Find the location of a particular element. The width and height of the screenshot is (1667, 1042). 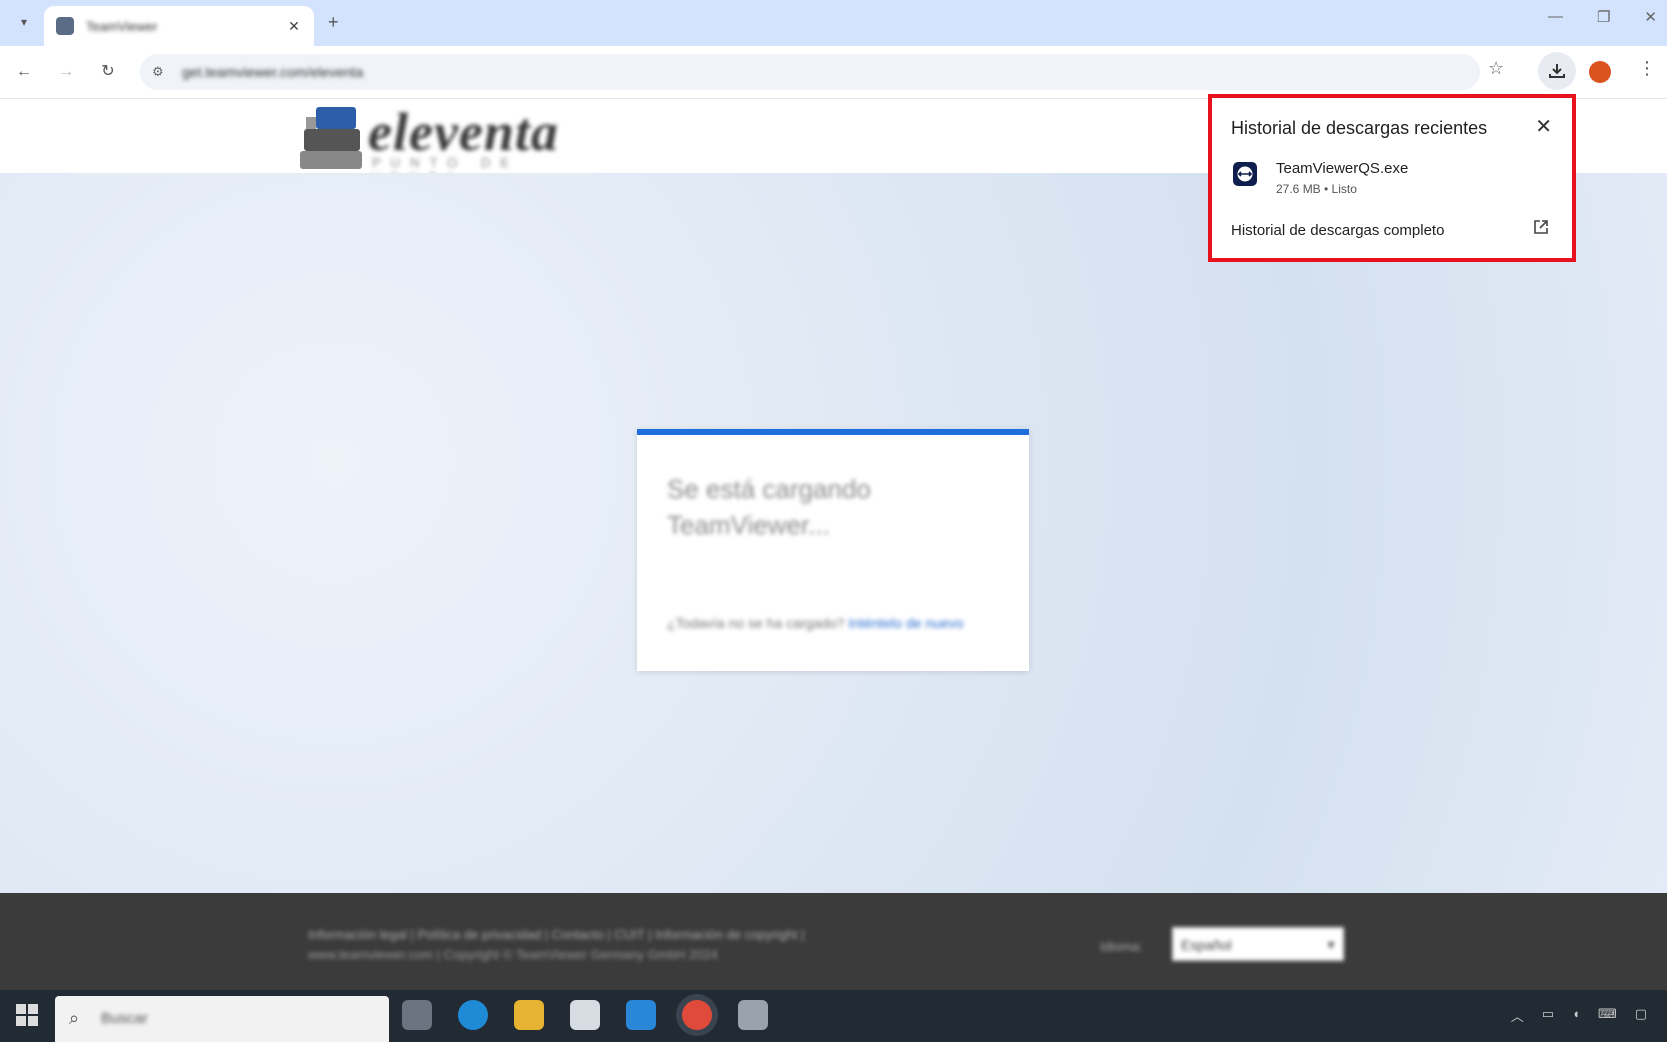

teamviewer-favicon-icon is located at coordinates (65, 26).